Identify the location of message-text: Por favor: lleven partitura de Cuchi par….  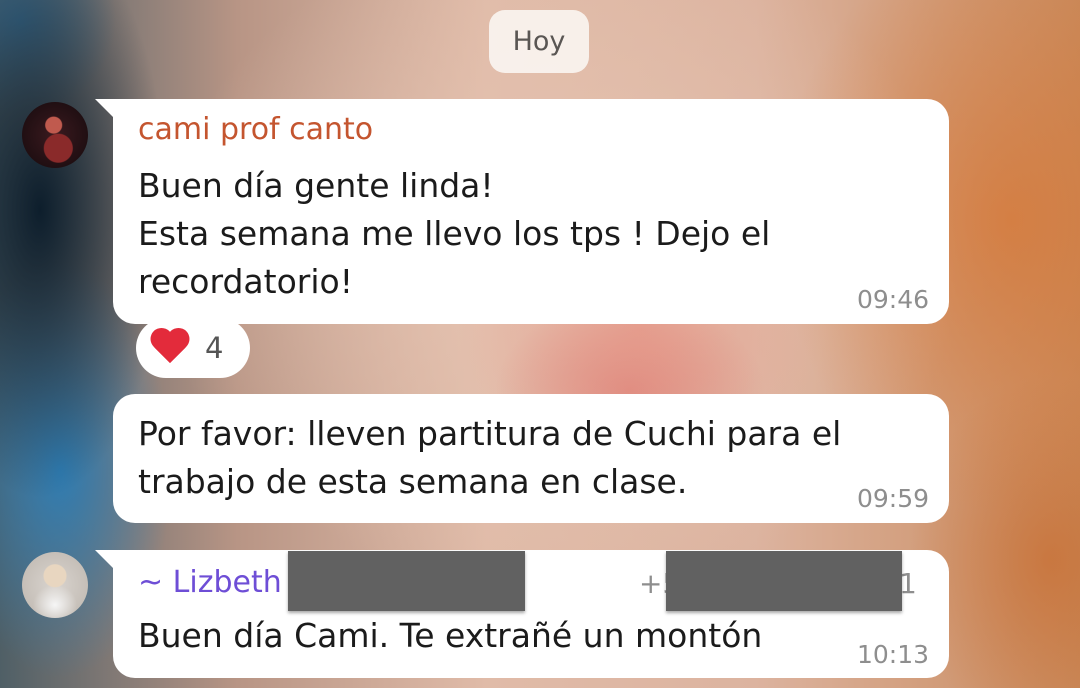
(489, 458).